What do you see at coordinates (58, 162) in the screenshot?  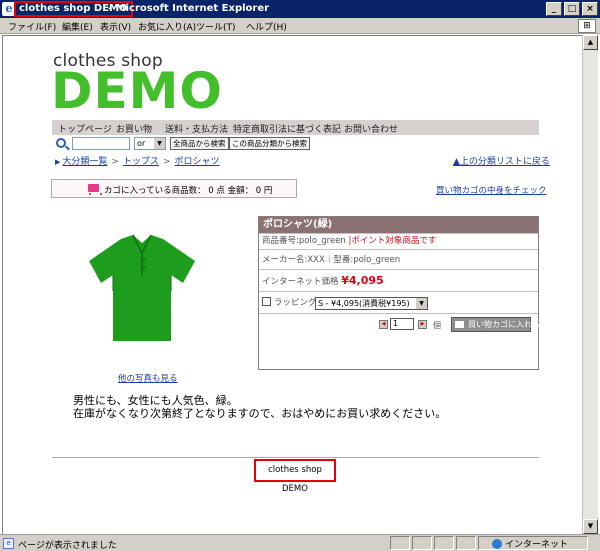 I see `breadcrumb-arrow-icon: ▶` at bounding box center [58, 162].